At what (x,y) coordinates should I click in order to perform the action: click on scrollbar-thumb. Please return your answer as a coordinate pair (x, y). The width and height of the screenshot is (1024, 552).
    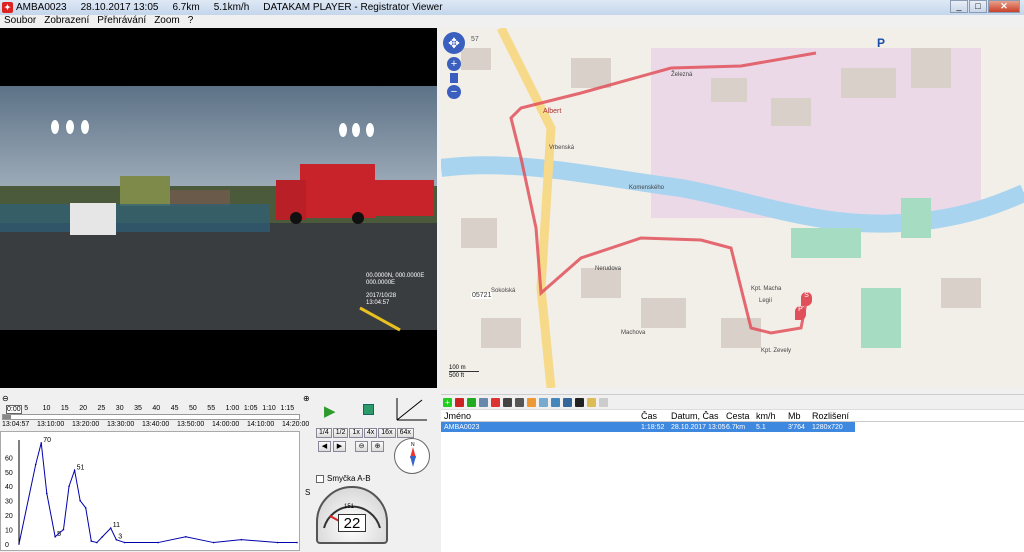
    Looking at the image, I should click on (7, 417).